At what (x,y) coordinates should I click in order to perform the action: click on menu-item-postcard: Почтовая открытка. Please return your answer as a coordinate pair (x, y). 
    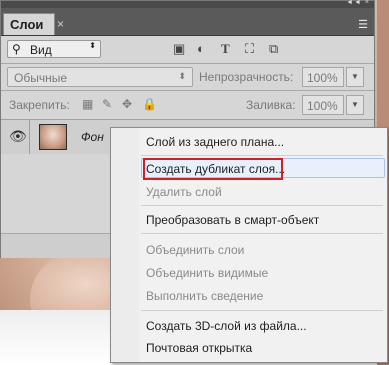
    Looking at the image, I should click on (199, 348).